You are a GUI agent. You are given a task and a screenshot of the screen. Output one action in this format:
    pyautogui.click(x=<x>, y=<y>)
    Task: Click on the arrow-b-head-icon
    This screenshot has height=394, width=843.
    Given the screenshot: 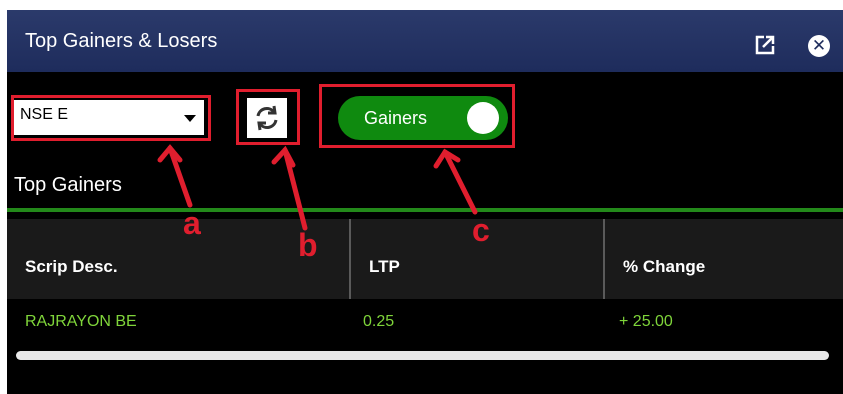 What is the action you would take?
    pyautogui.click(x=283, y=156)
    